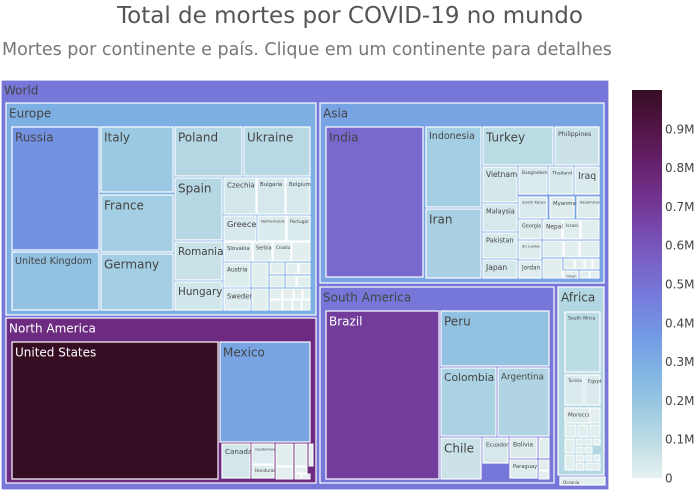 Image resolution: width=700 pixels, height=500 pixels. I want to click on treemap-label: Paraguay, so click(525, 467).